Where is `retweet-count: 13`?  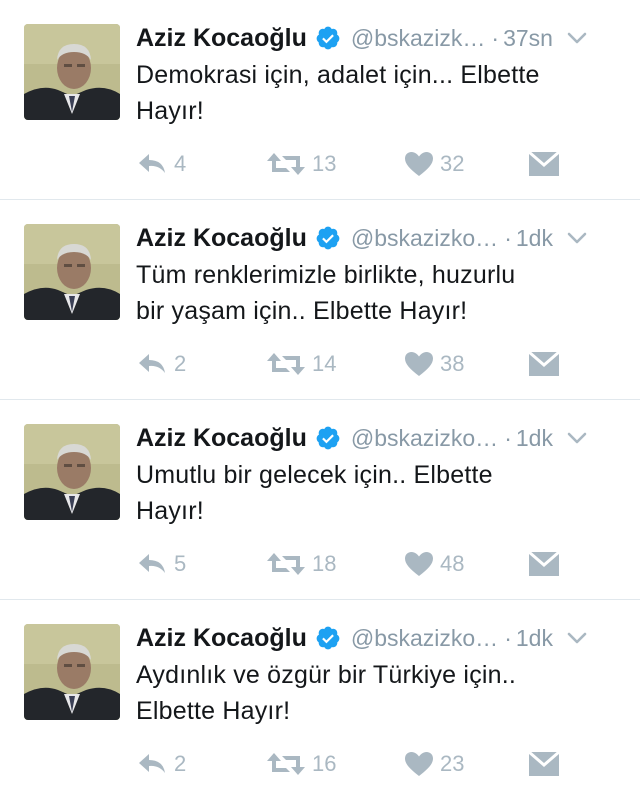 retweet-count: 13 is located at coordinates (324, 163).